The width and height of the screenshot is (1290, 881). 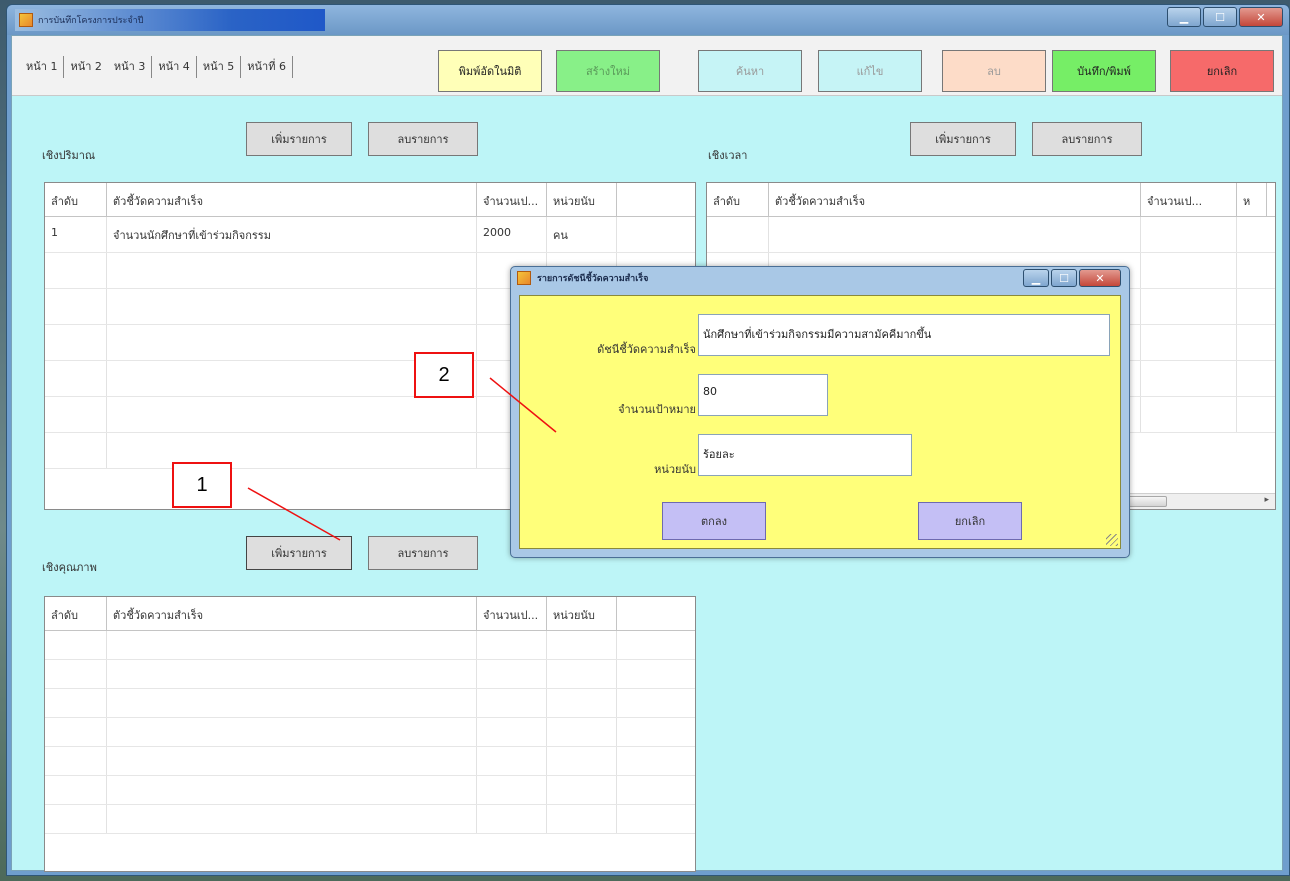 What do you see at coordinates (593, 279) in the screenshot?
I see `dialog-title: รายการดัชนีชี้วัดความสำเร็จ` at bounding box center [593, 279].